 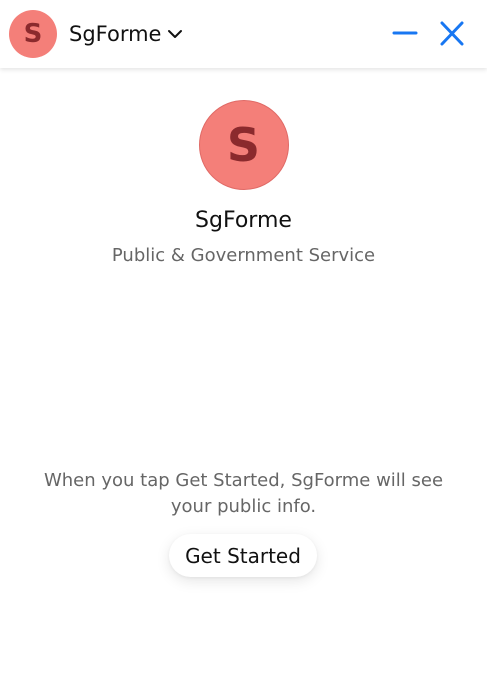 I want to click on page-avatar: S, so click(x=33, y=34).